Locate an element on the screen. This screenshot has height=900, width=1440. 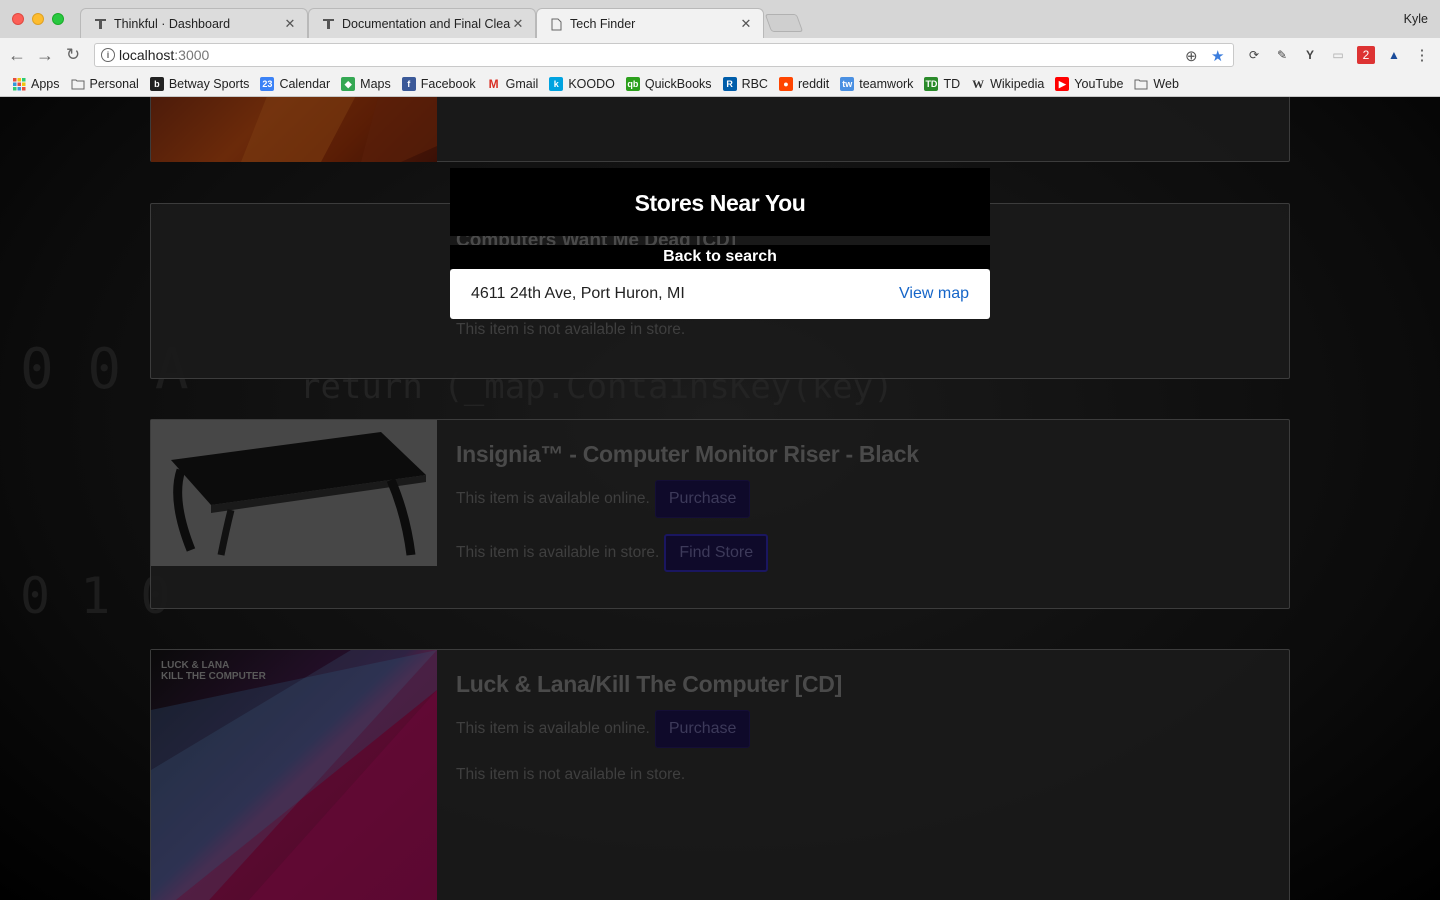
bookmark-rbc: R RBC is located at coordinates (745, 84).